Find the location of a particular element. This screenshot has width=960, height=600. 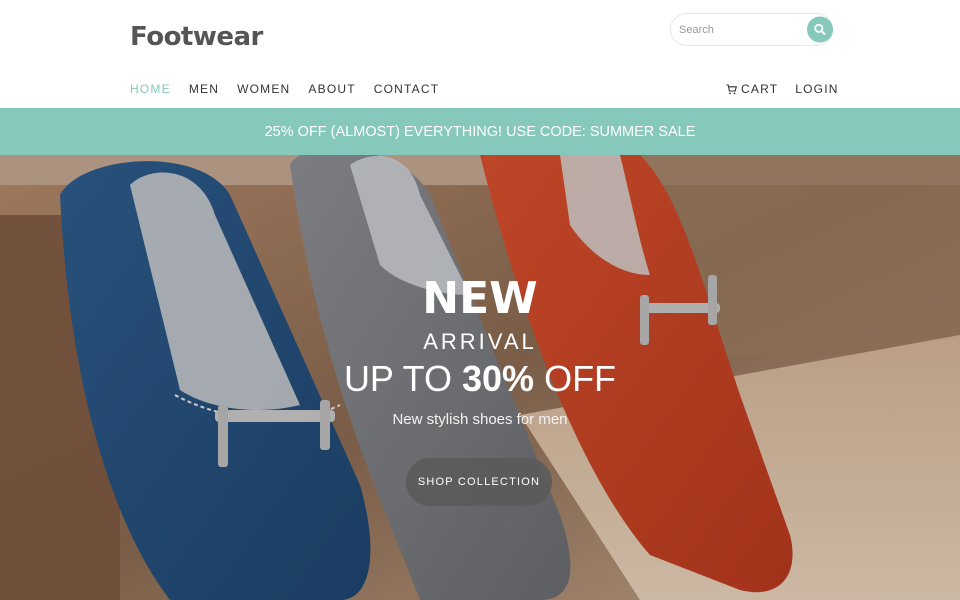

brand-logo: Footwear is located at coordinates (196, 37).